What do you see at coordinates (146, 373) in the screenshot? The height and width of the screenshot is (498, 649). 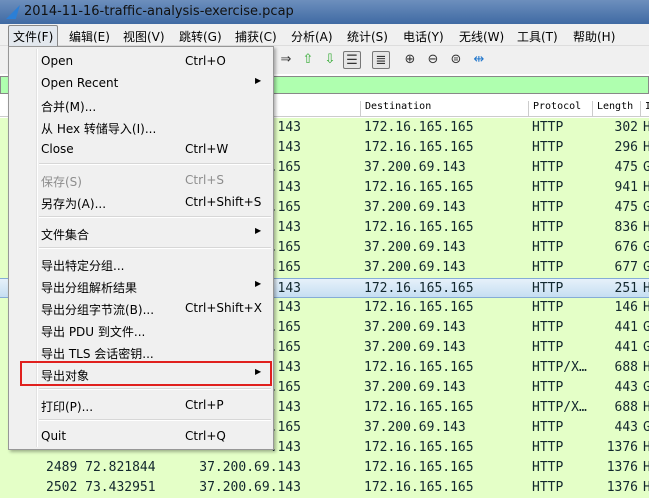 I see `highlight-box` at bounding box center [146, 373].